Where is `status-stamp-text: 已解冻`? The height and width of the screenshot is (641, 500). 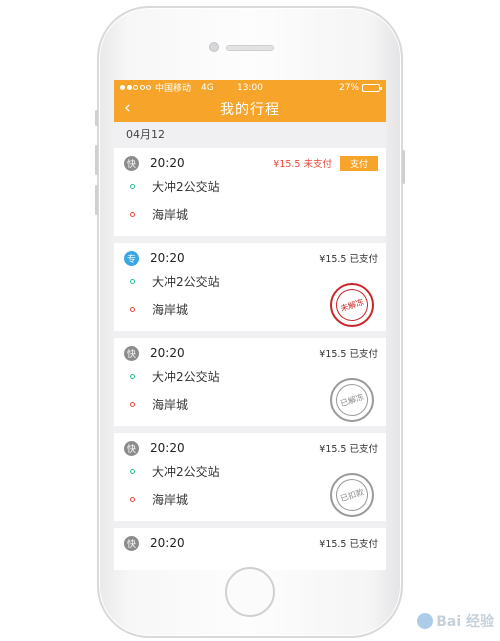 status-stamp-text: 已解冻 is located at coordinates (352, 400).